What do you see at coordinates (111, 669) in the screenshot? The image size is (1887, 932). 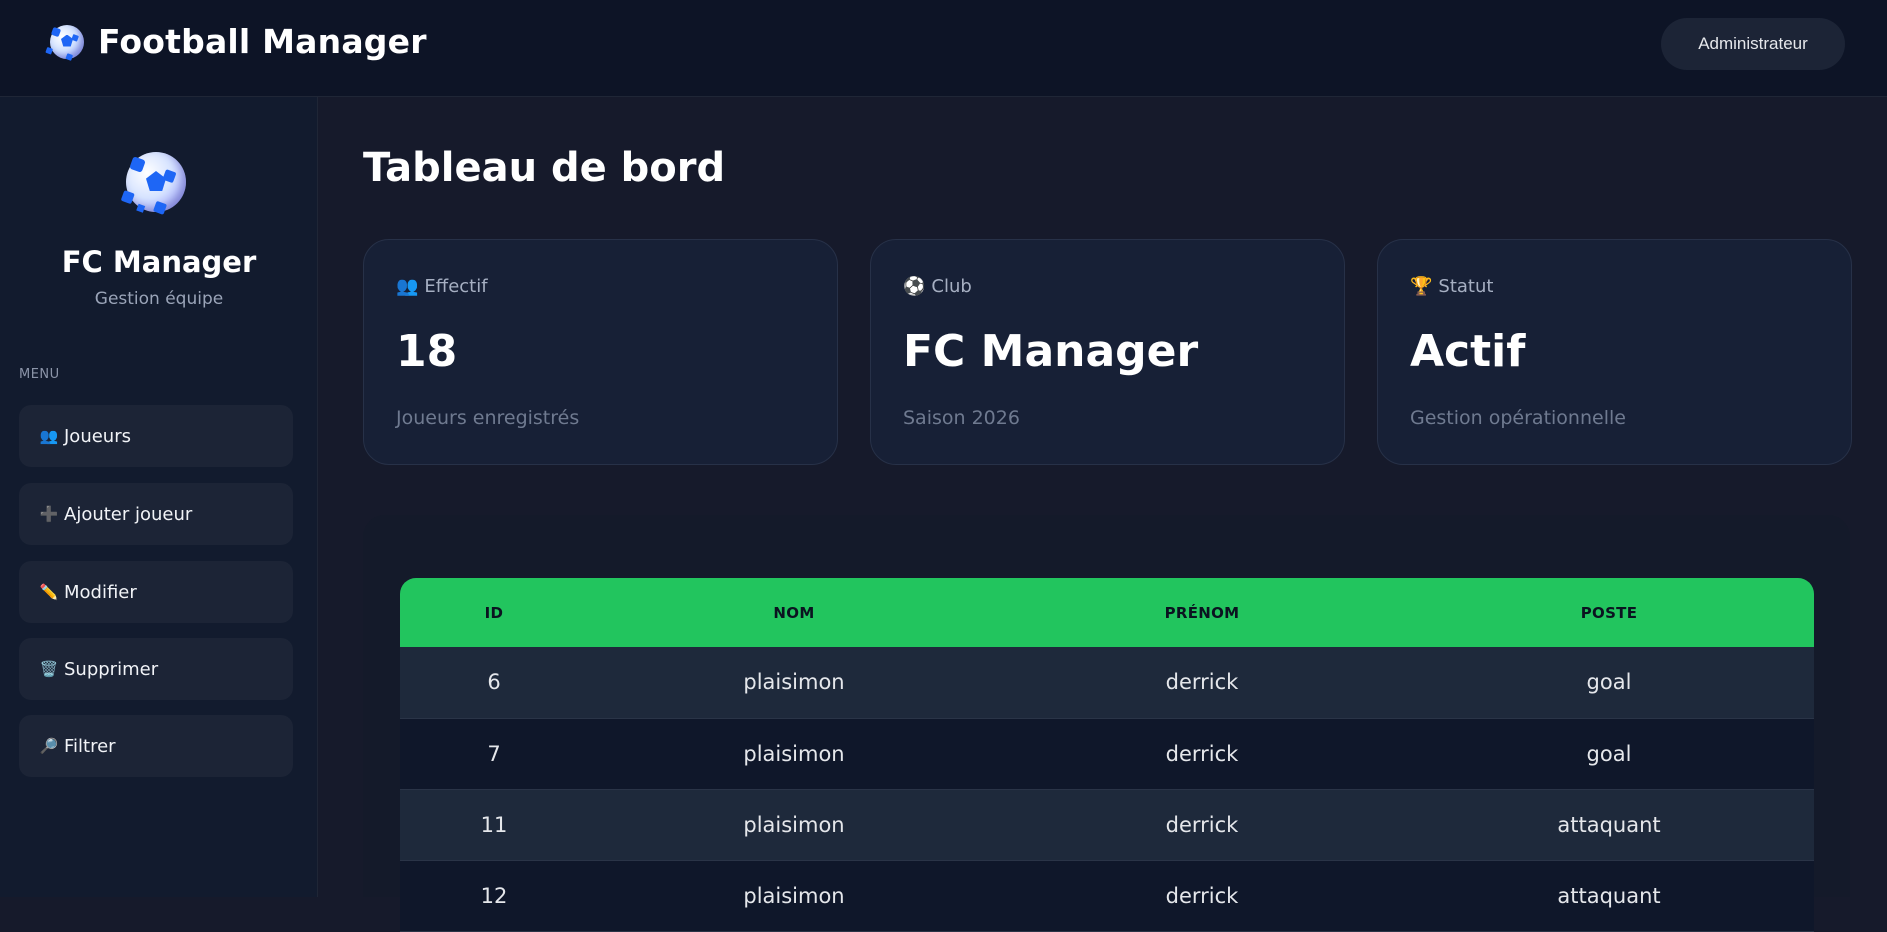 I see `sidebar-item-label: Supprimer` at bounding box center [111, 669].